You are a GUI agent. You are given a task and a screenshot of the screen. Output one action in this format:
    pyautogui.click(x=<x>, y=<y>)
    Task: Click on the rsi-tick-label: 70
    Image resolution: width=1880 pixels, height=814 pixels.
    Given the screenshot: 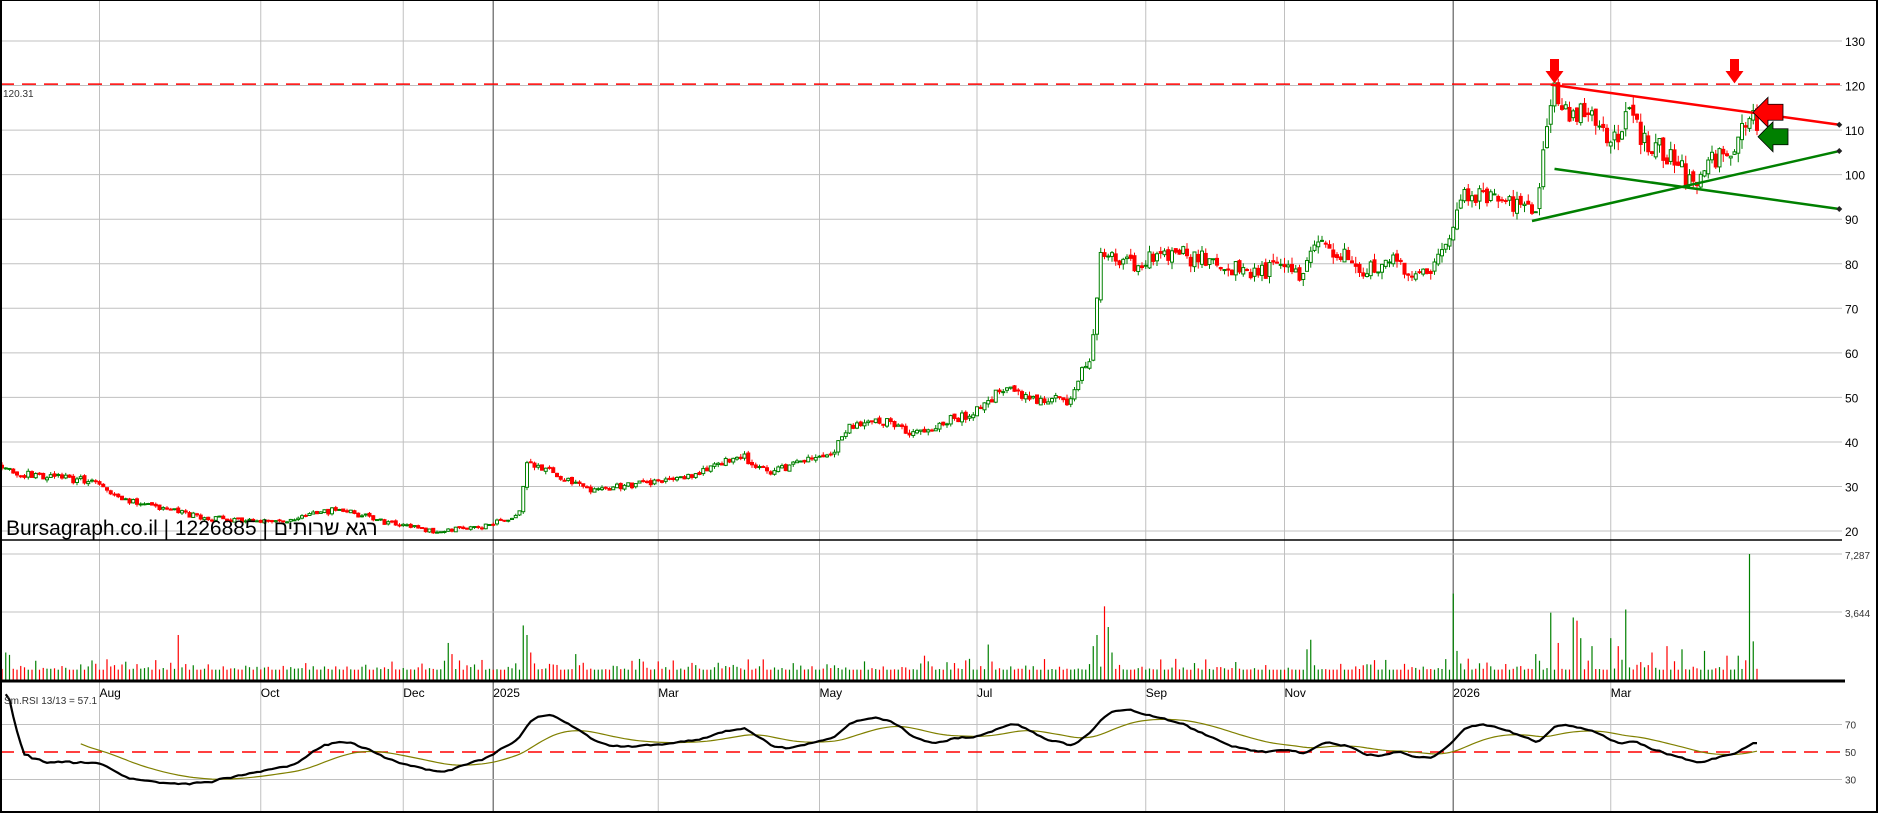 What is the action you would take?
    pyautogui.click(x=1851, y=726)
    